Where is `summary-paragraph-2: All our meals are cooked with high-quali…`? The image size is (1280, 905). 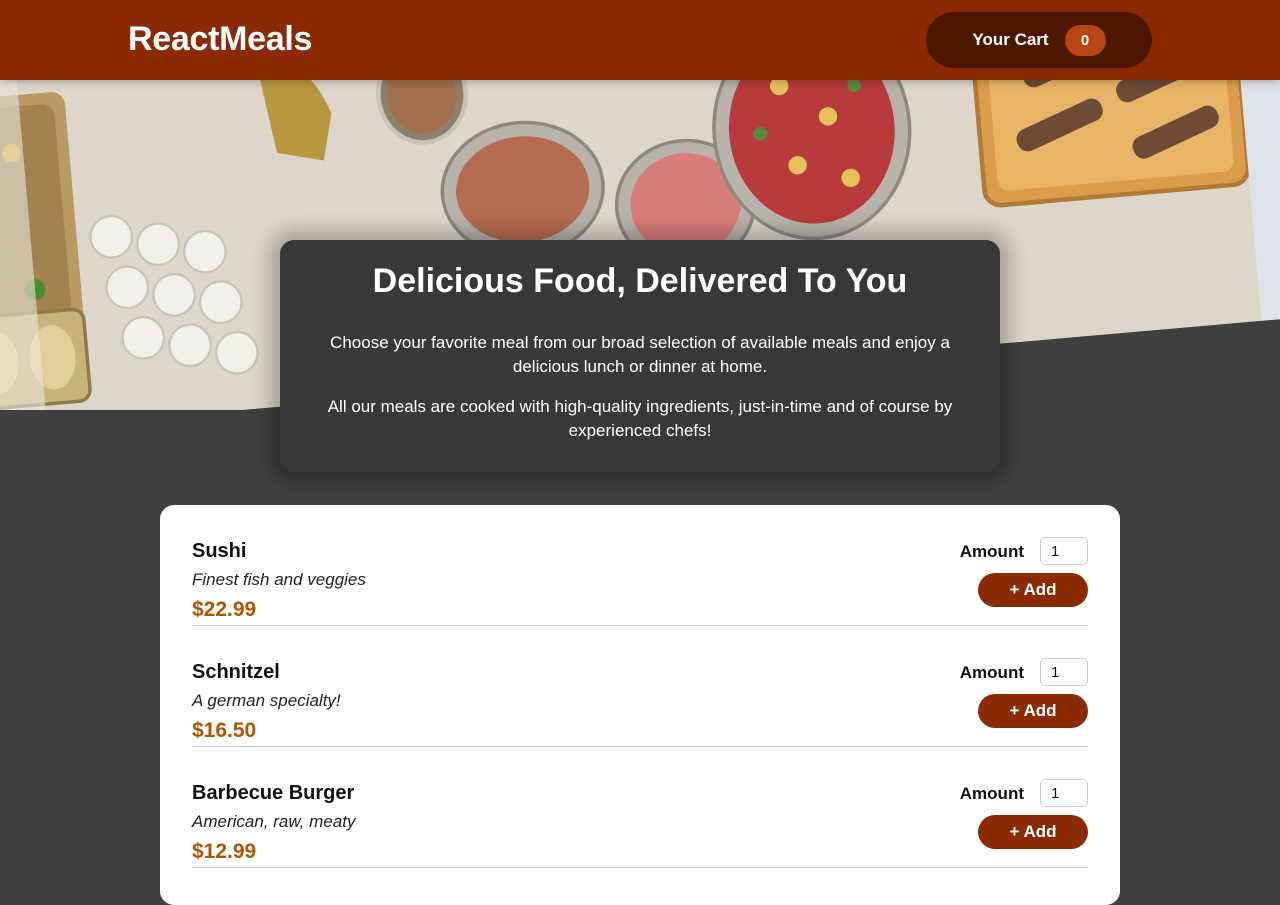
summary-paragraph-2: All our meals are cooked with high-quali… is located at coordinates (640, 418).